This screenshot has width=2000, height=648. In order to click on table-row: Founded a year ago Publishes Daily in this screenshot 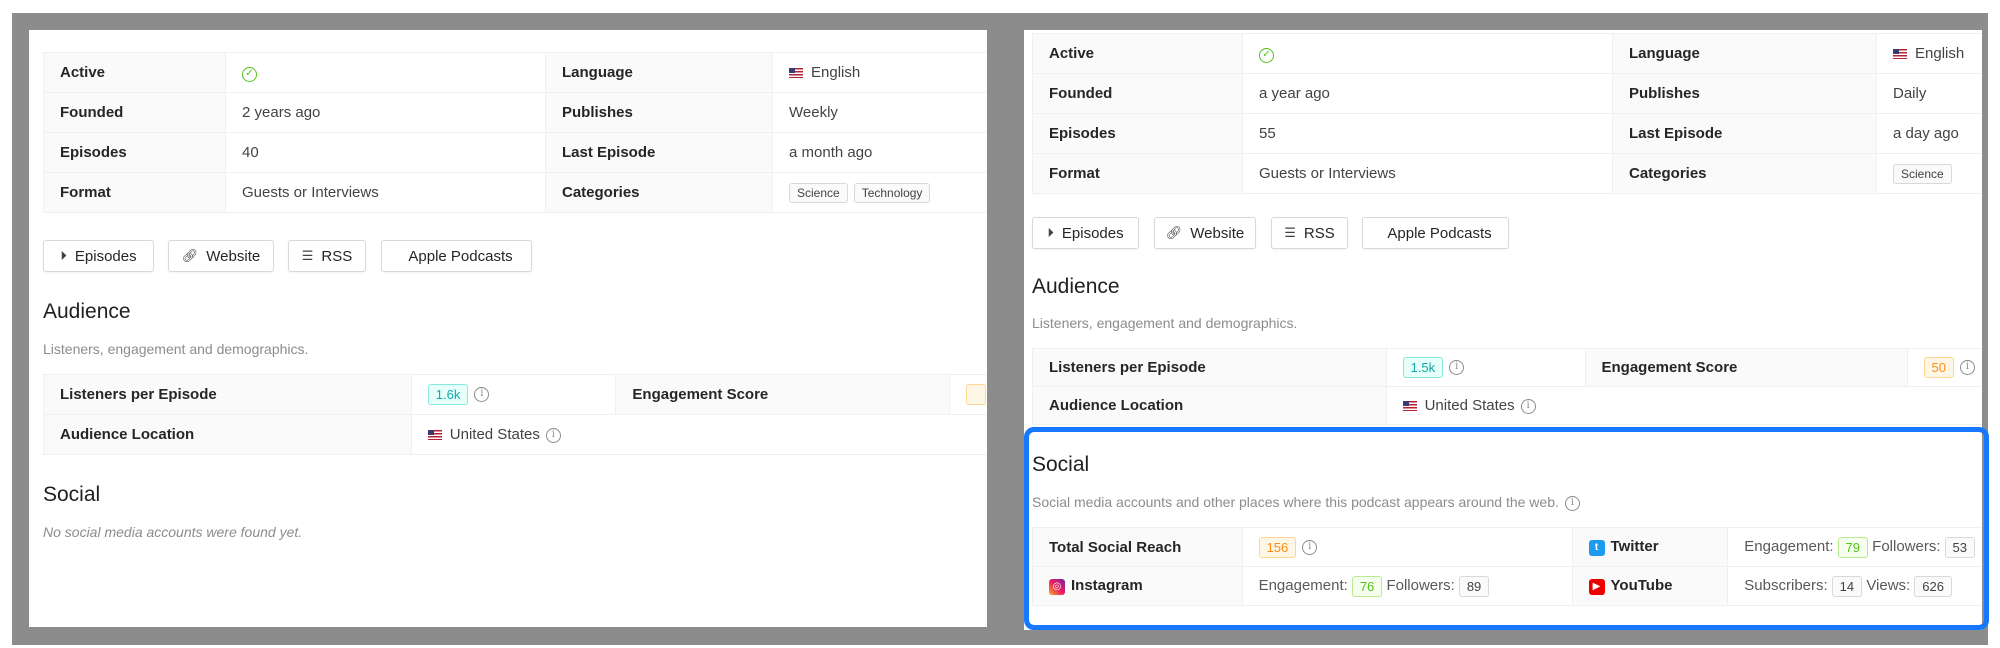, I will do `click(1507, 93)`.